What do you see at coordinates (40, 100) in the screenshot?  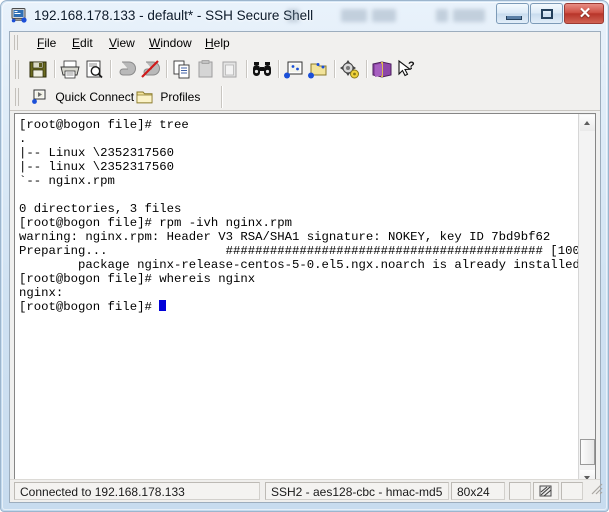 I see `computer-connect-icon` at bounding box center [40, 100].